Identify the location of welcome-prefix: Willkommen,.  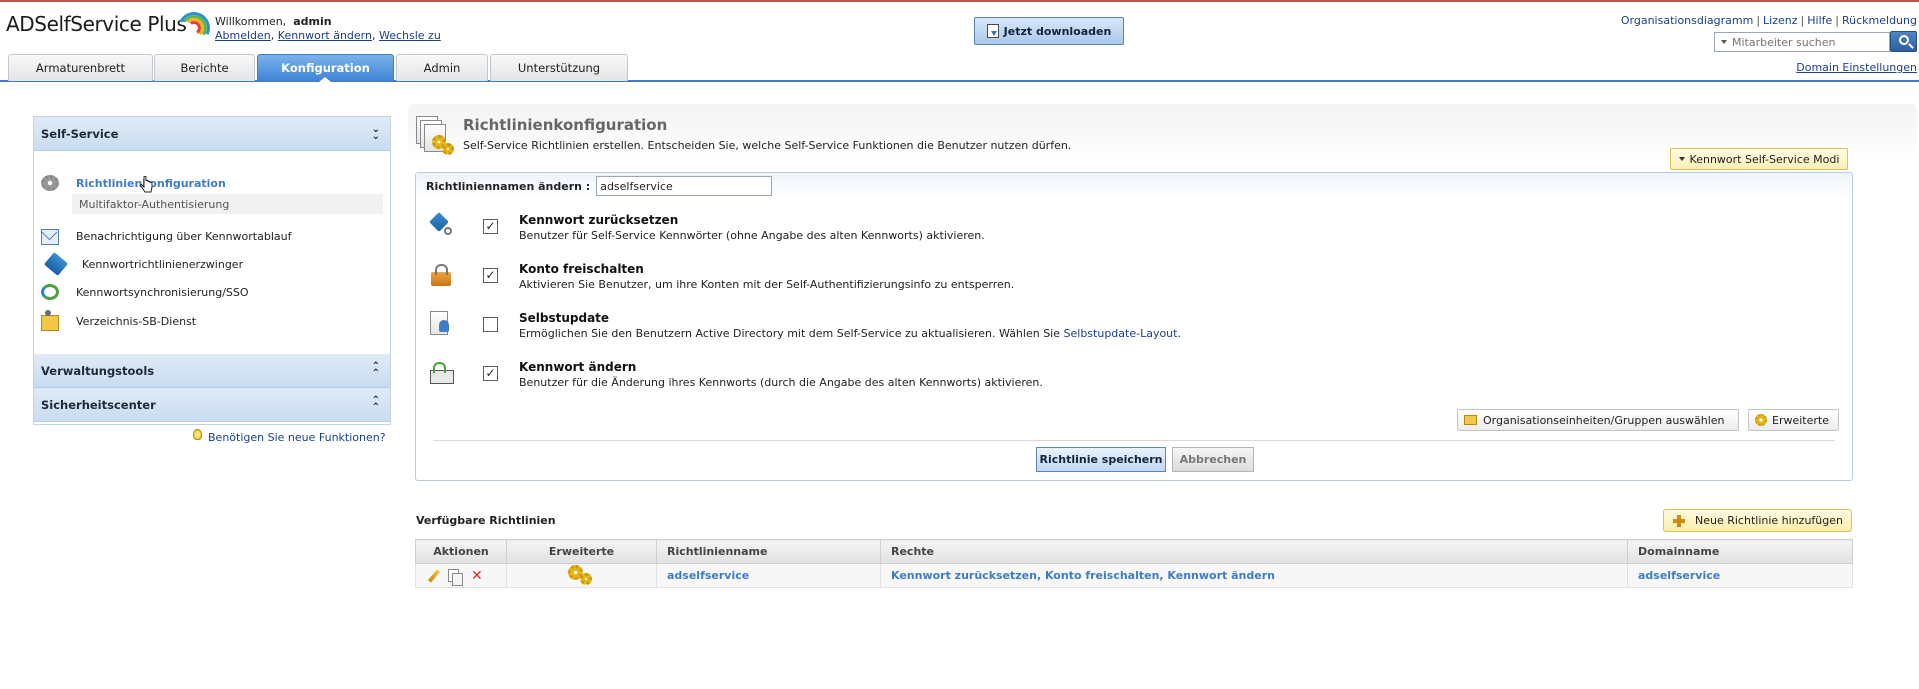
(251, 21).